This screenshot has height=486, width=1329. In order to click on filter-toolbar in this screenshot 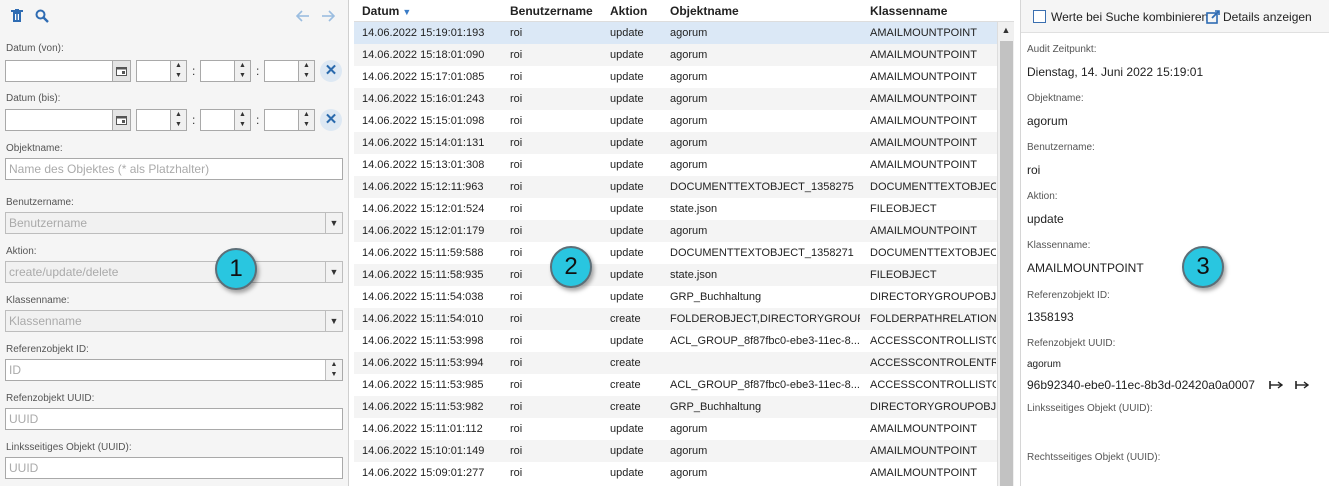, I will do `click(174, 16)`.